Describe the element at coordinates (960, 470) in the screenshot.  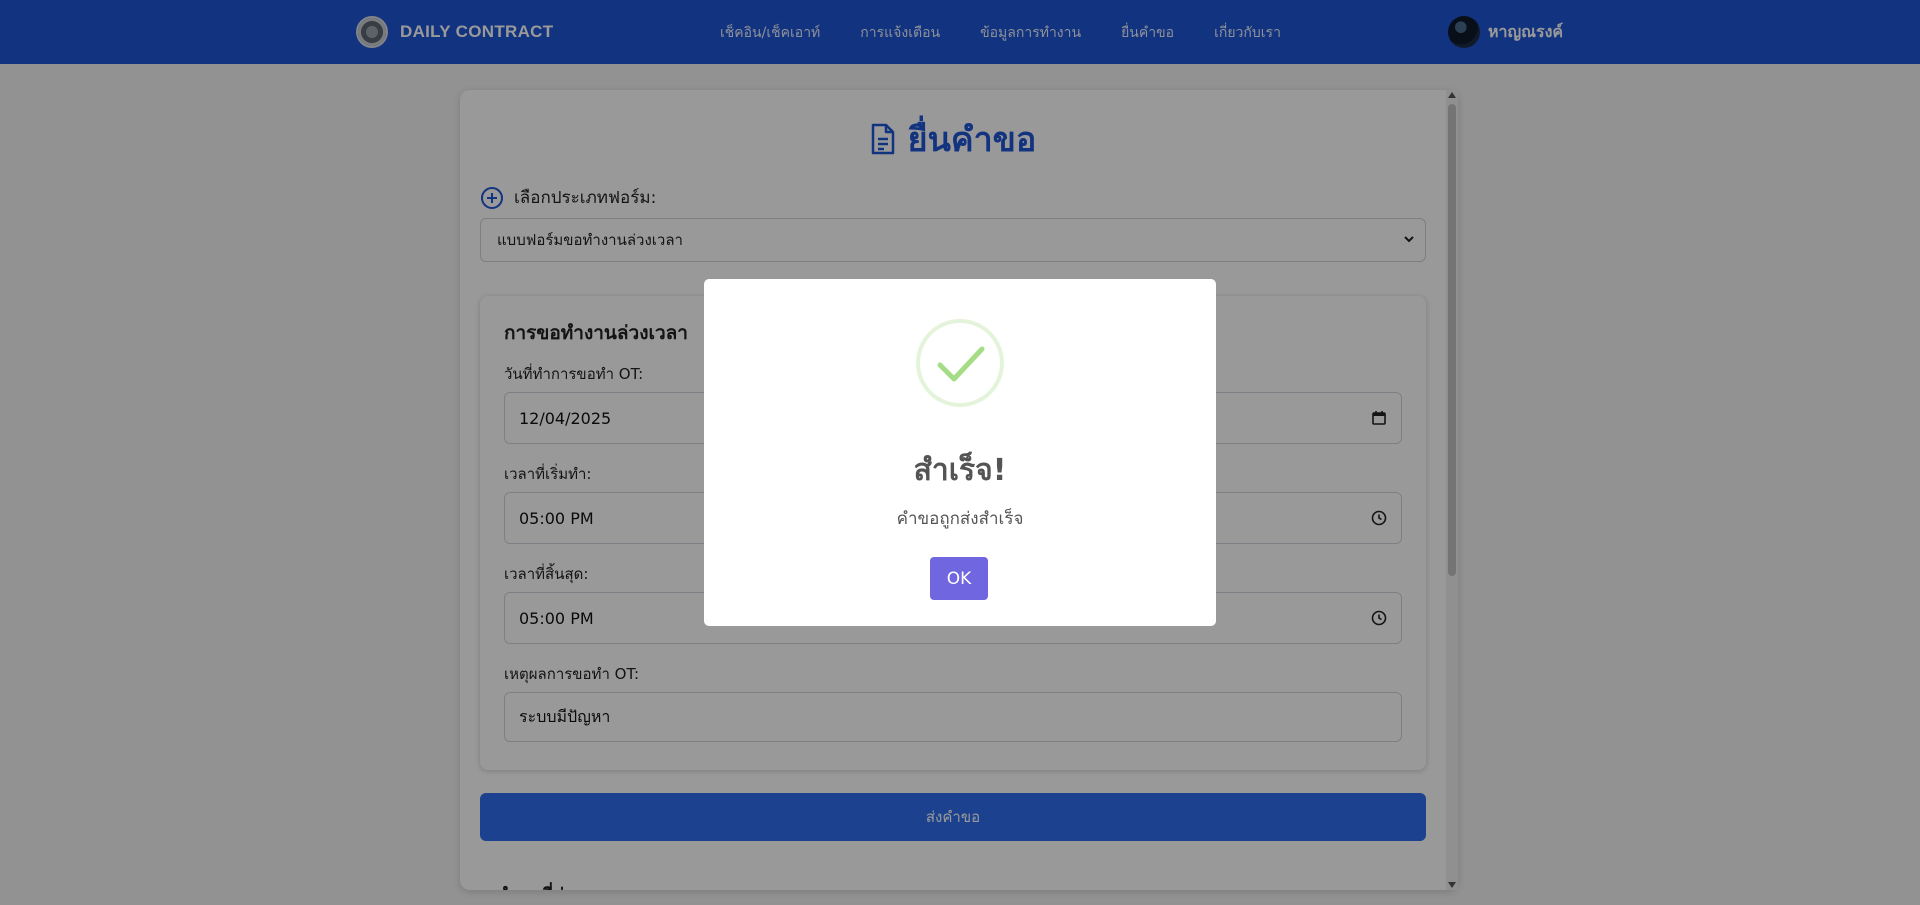
I see `dialog-title: สำเร็จ!` at that location.